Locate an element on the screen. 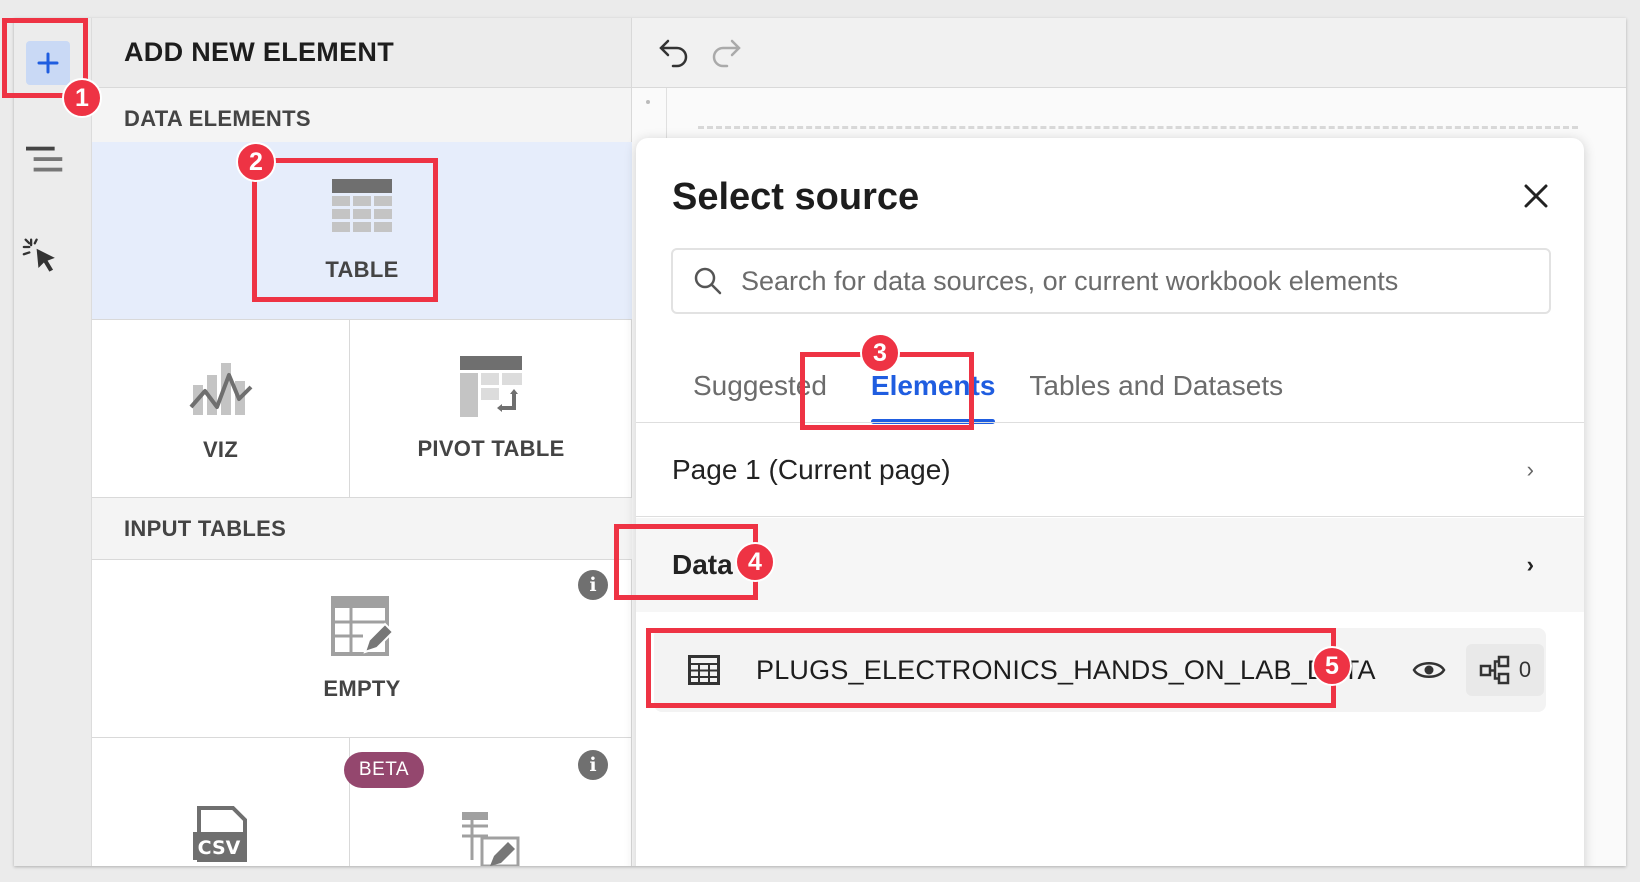  csv-icon: CSV is located at coordinates (219, 834).